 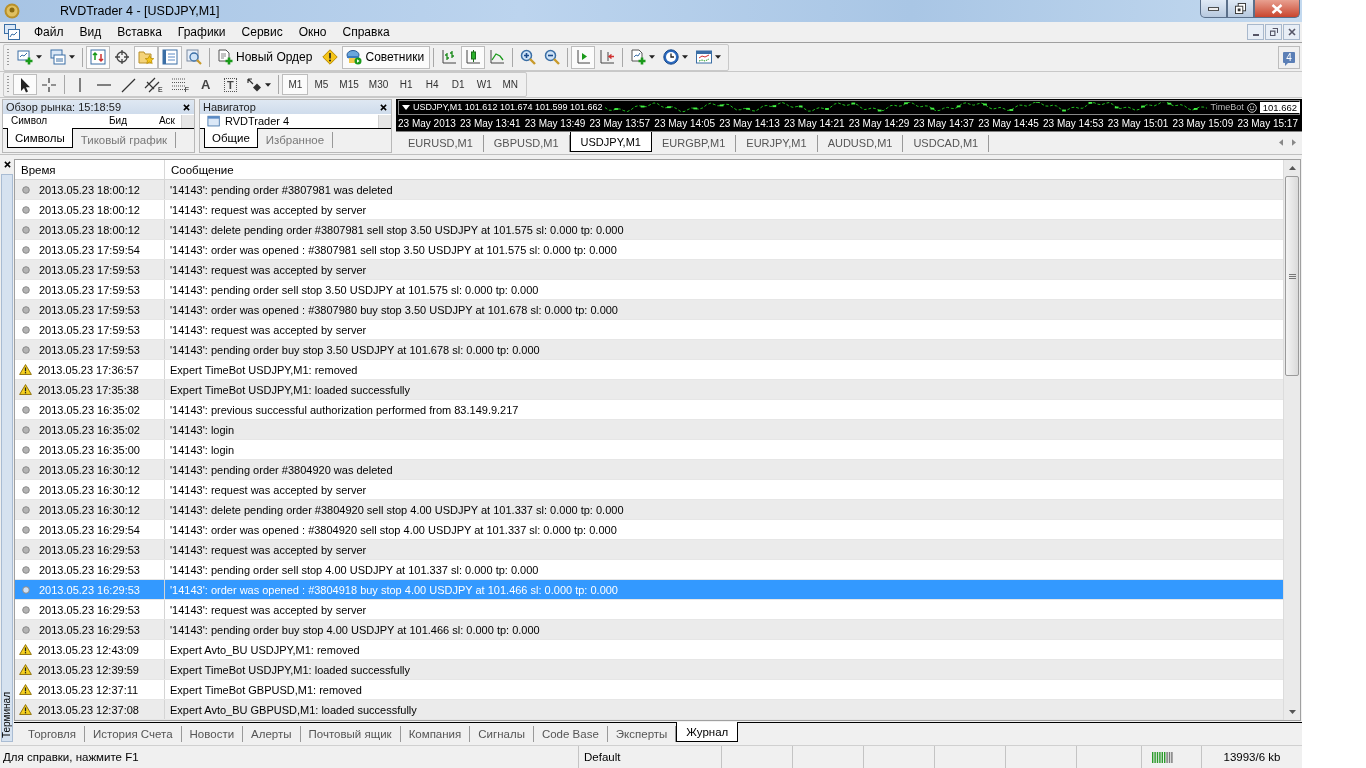 What do you see at coordinates (40, 138) in the screenshot?
I see `panel-tab: Символы` at bounding box center [40, 138].